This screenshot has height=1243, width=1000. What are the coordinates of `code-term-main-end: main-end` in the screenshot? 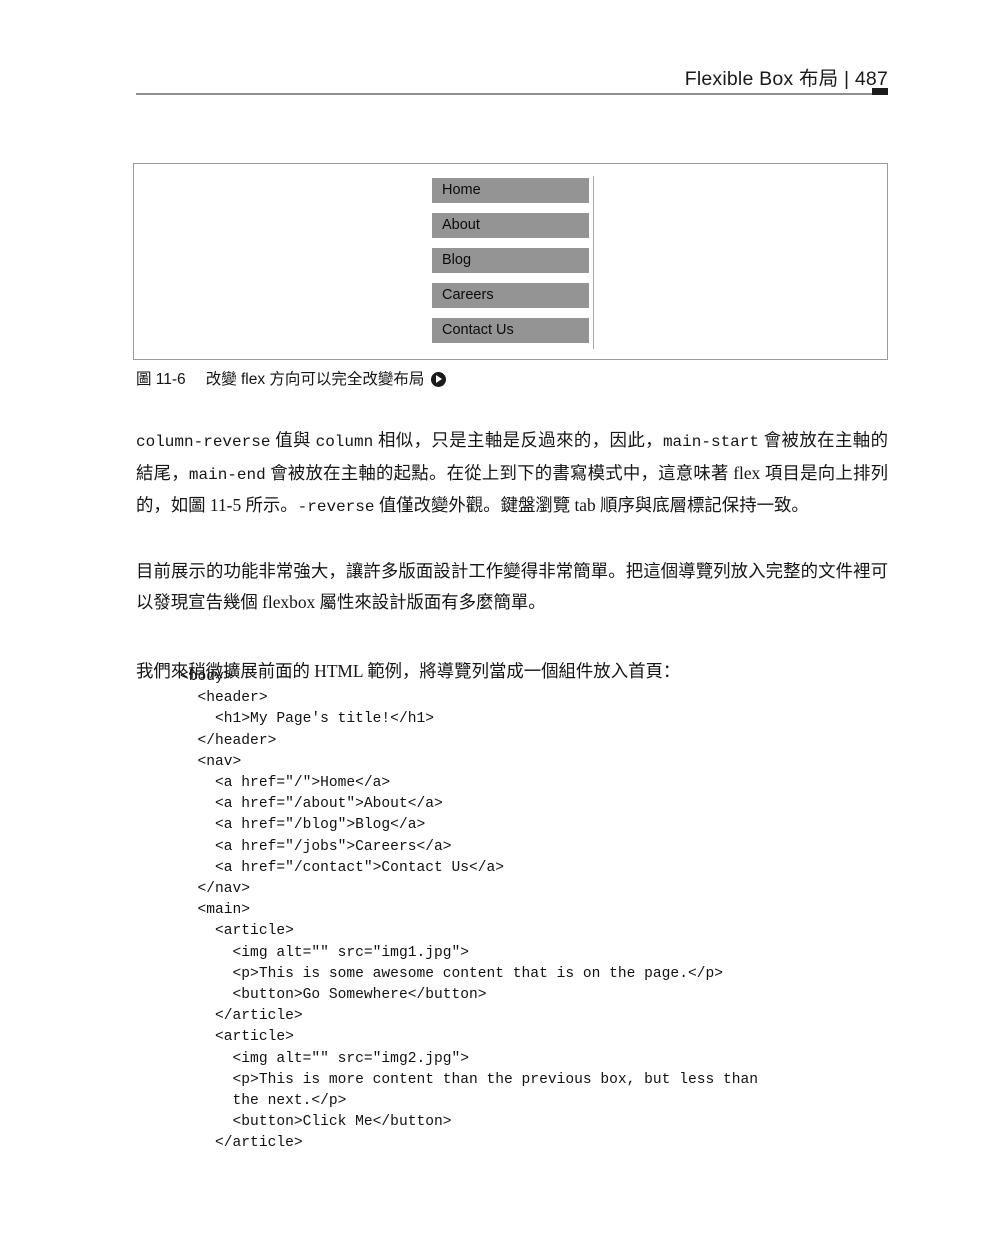 It's located at (227, 474).